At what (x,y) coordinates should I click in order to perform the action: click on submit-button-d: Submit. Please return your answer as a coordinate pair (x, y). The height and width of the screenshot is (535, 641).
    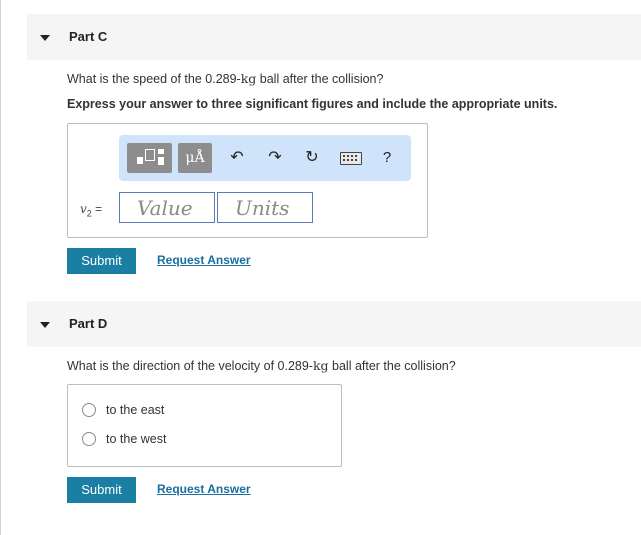
    Looking at the image, I should click on (101, 490).